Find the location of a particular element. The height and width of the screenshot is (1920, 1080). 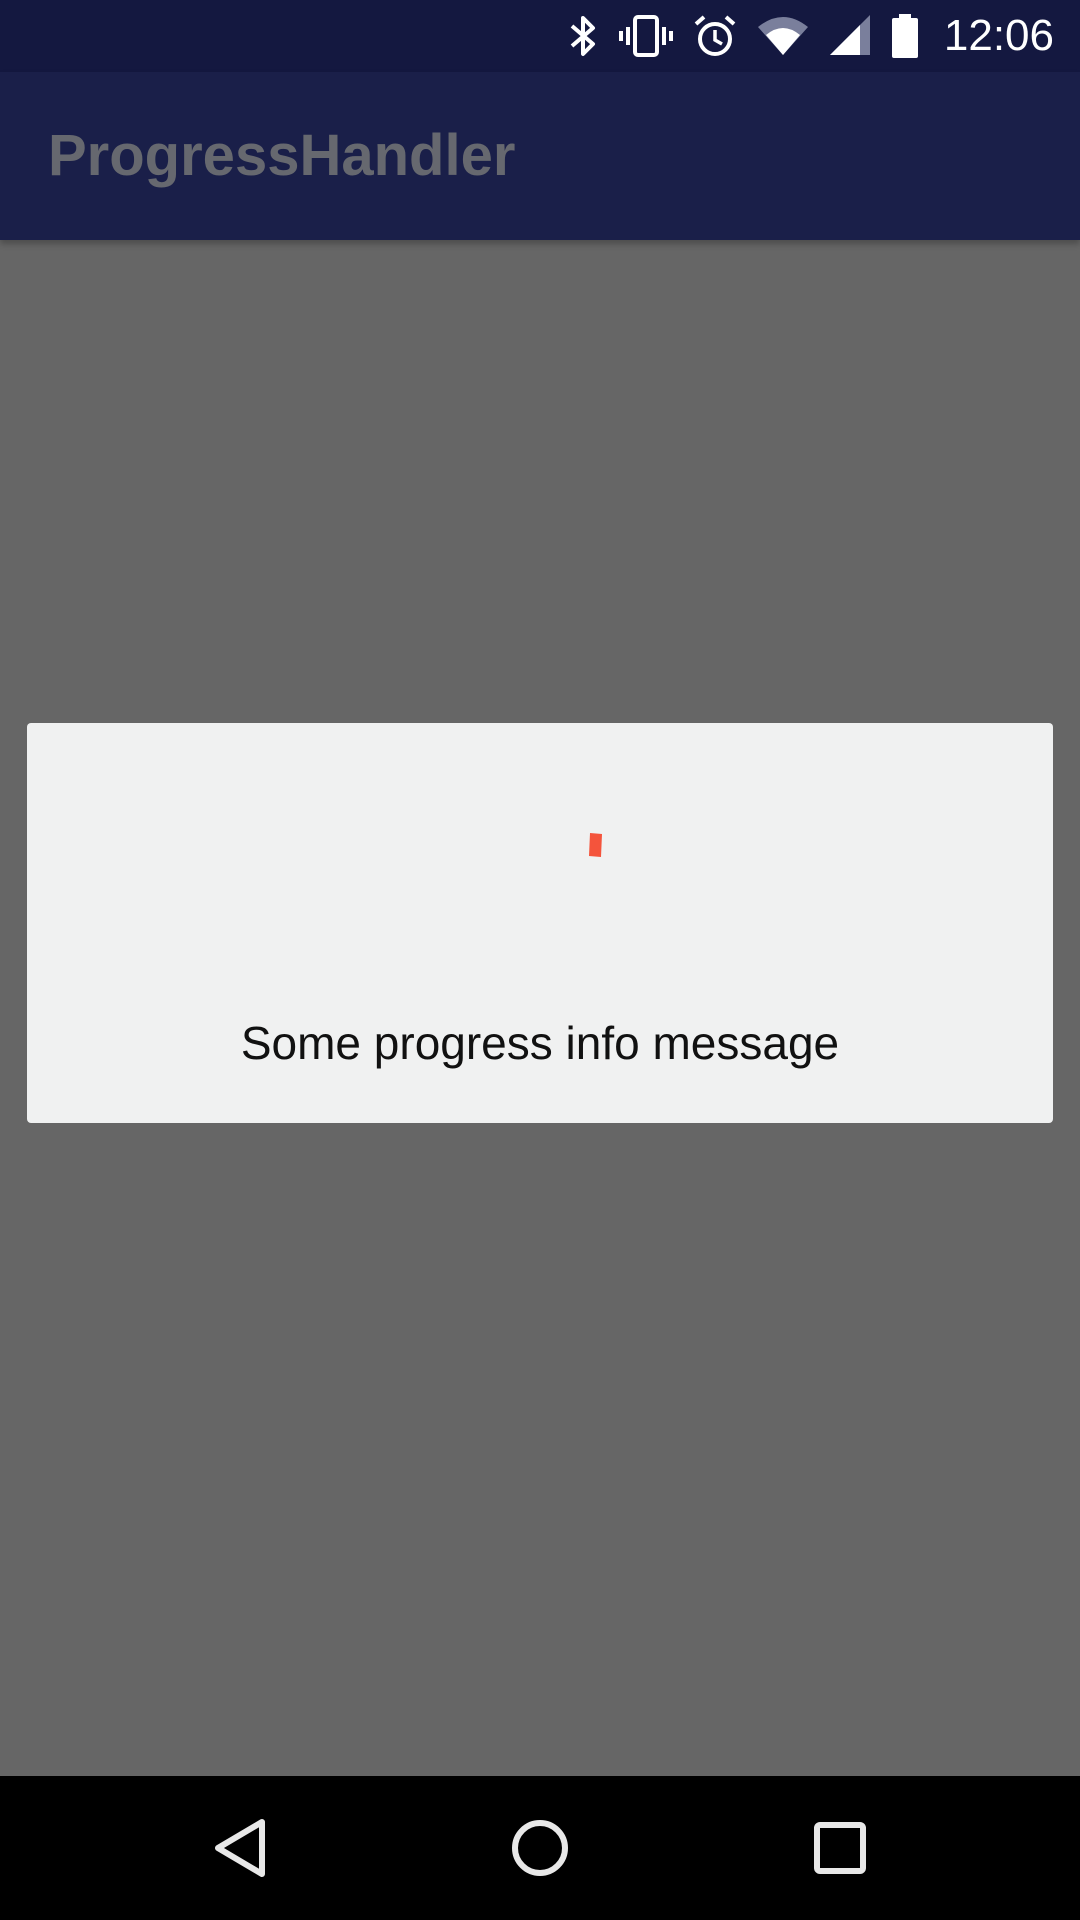

alarm-icon is located at coordinates (715, 36).